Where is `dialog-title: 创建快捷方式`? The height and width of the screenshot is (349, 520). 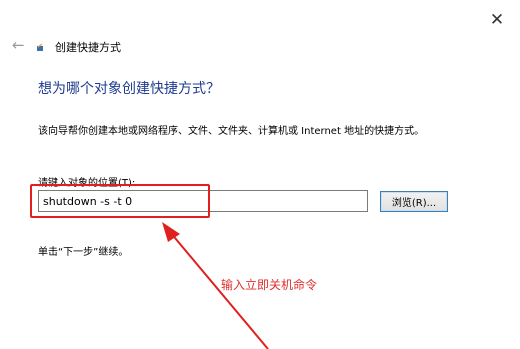
dialog-title: 创建快捷方式 is located at coordinates (88, 47).